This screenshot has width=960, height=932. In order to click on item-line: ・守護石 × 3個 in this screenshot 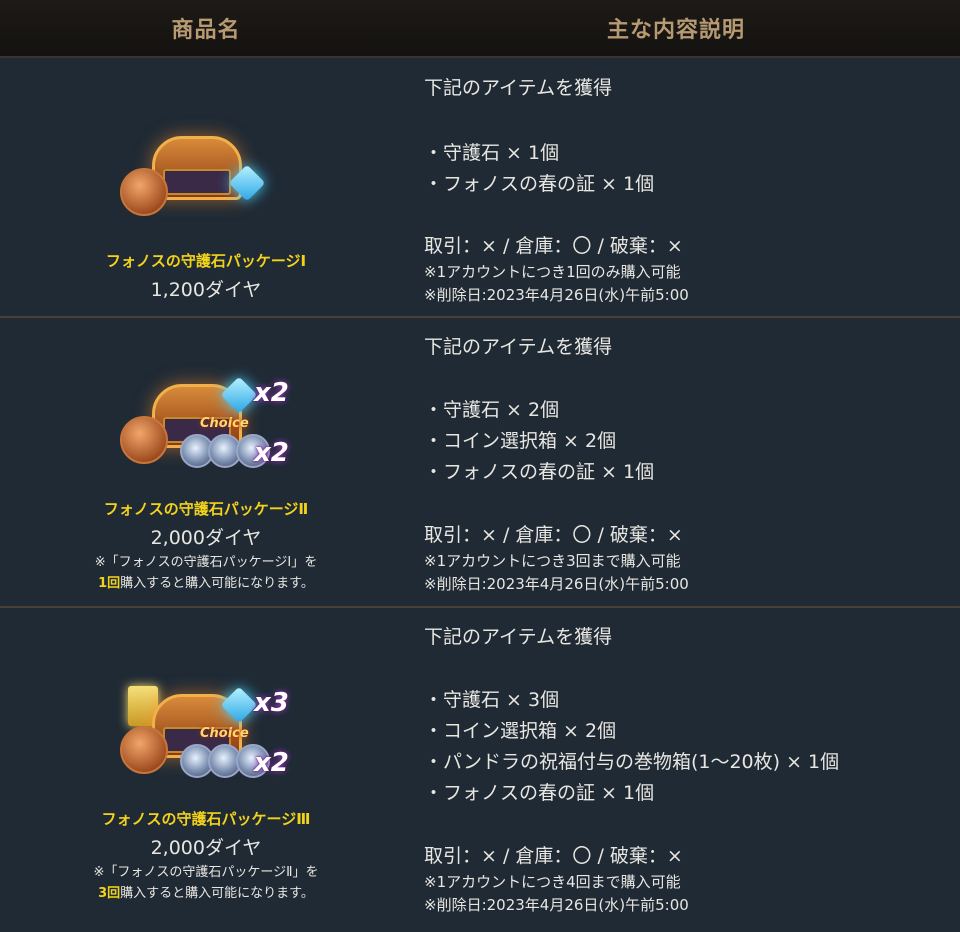, I will do `click(492, 700)`.